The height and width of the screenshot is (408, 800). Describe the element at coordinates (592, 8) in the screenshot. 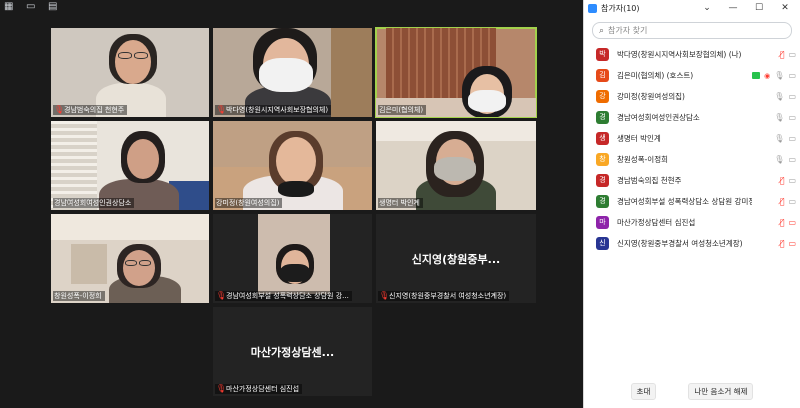

I see `zoom-app-icon` at that location.